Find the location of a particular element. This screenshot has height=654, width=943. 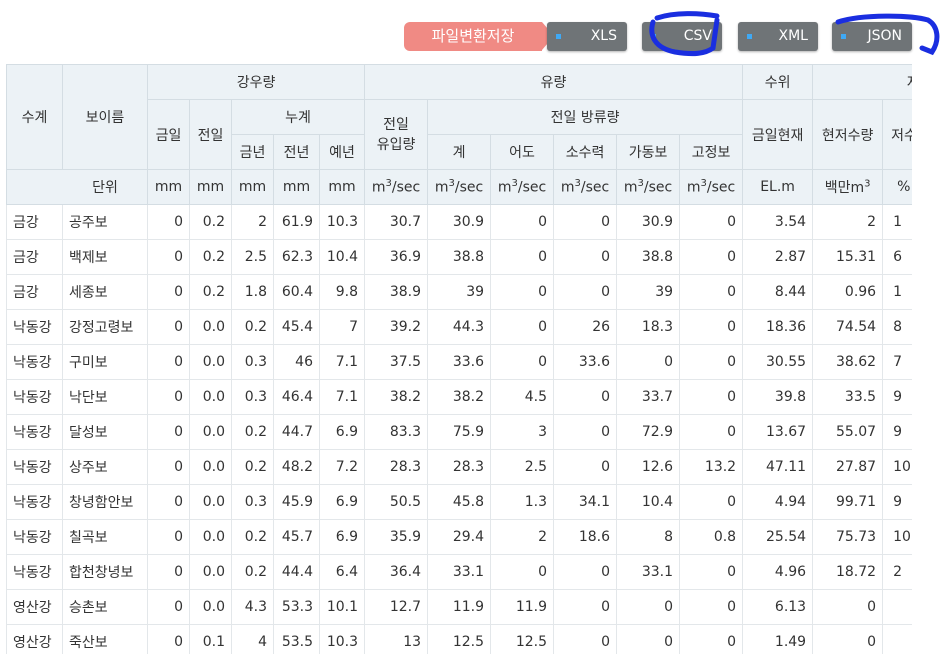

header-storage: 저수 is located at coordinates (862, 82).